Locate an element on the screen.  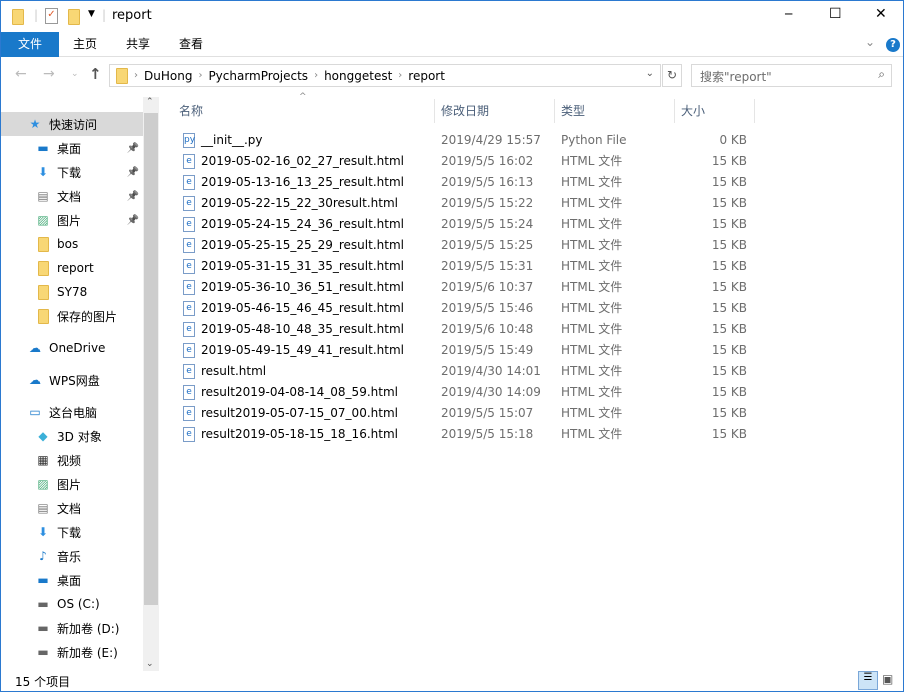
file-date: 2019/4/30 14:01 is located at coordinates (491, 371).